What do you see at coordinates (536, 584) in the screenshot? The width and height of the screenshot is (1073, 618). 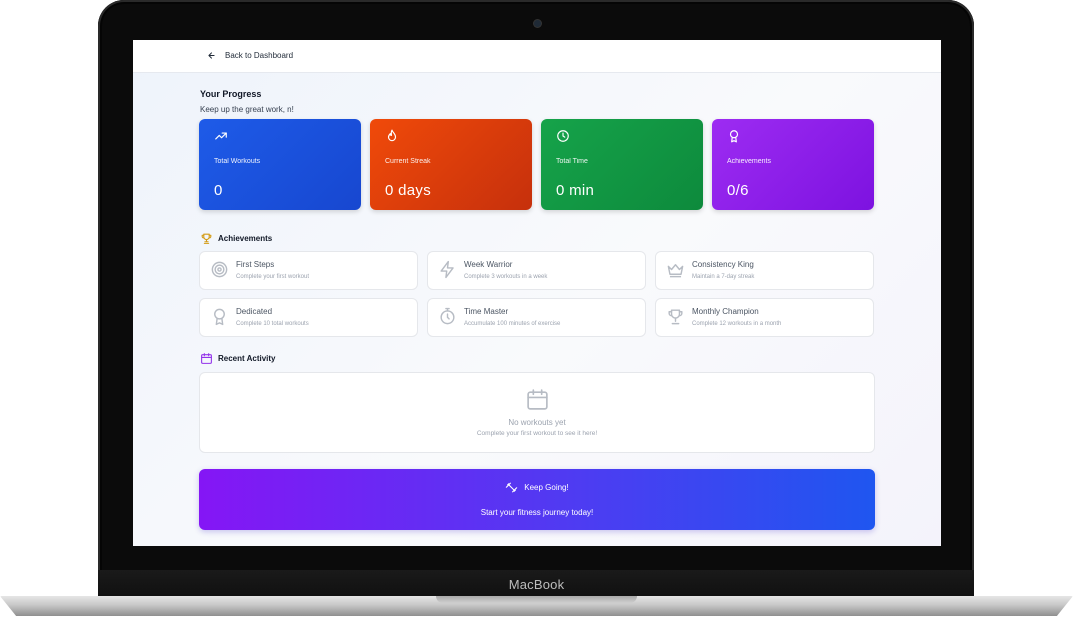 I see `device-brand-label: MacBook` at bounding box center [536, 584].